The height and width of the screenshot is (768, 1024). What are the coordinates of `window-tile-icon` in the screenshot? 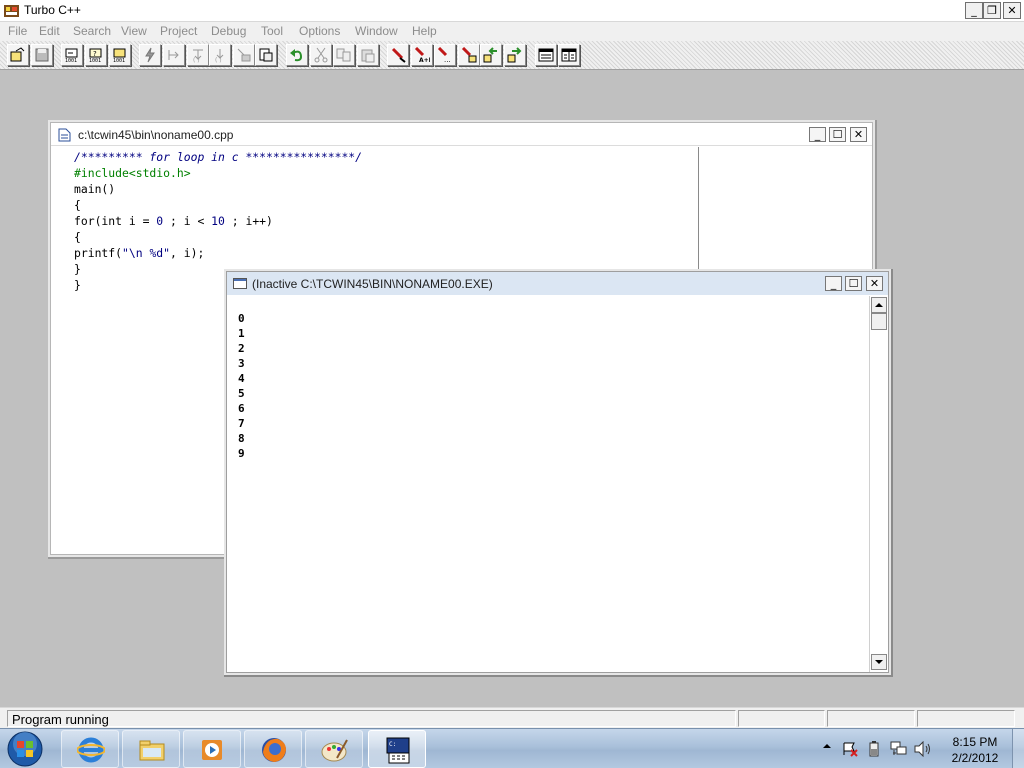 It's located at (546, 55).